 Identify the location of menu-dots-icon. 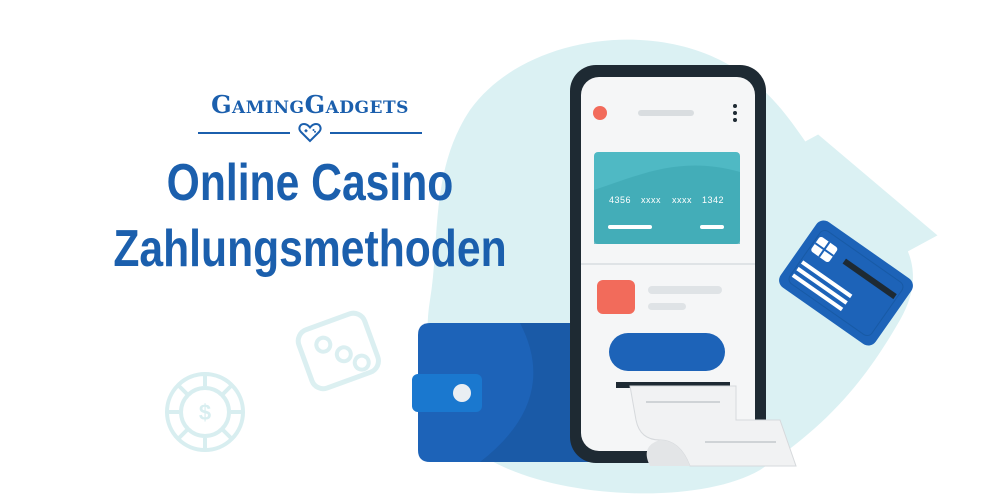
(735, 113).